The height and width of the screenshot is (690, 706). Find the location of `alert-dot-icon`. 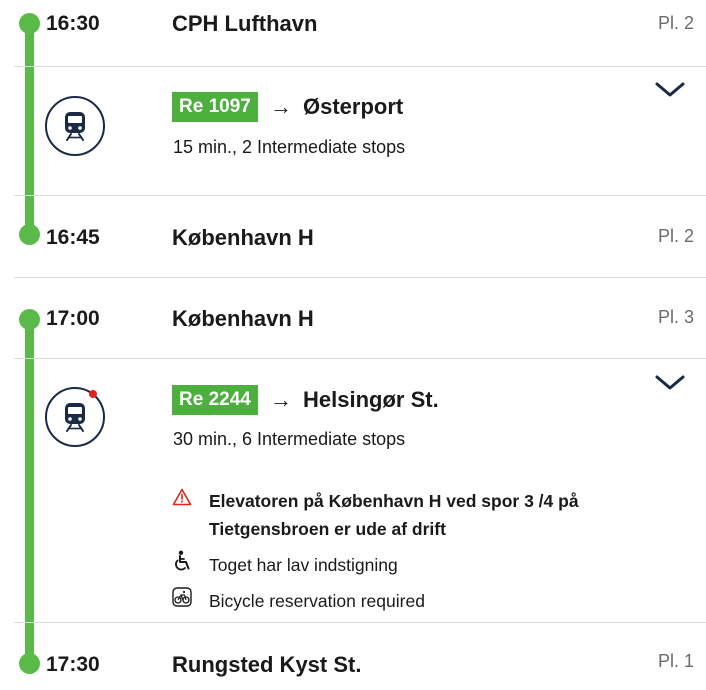

alert-dot-icon is located at coordinates (93, 394).